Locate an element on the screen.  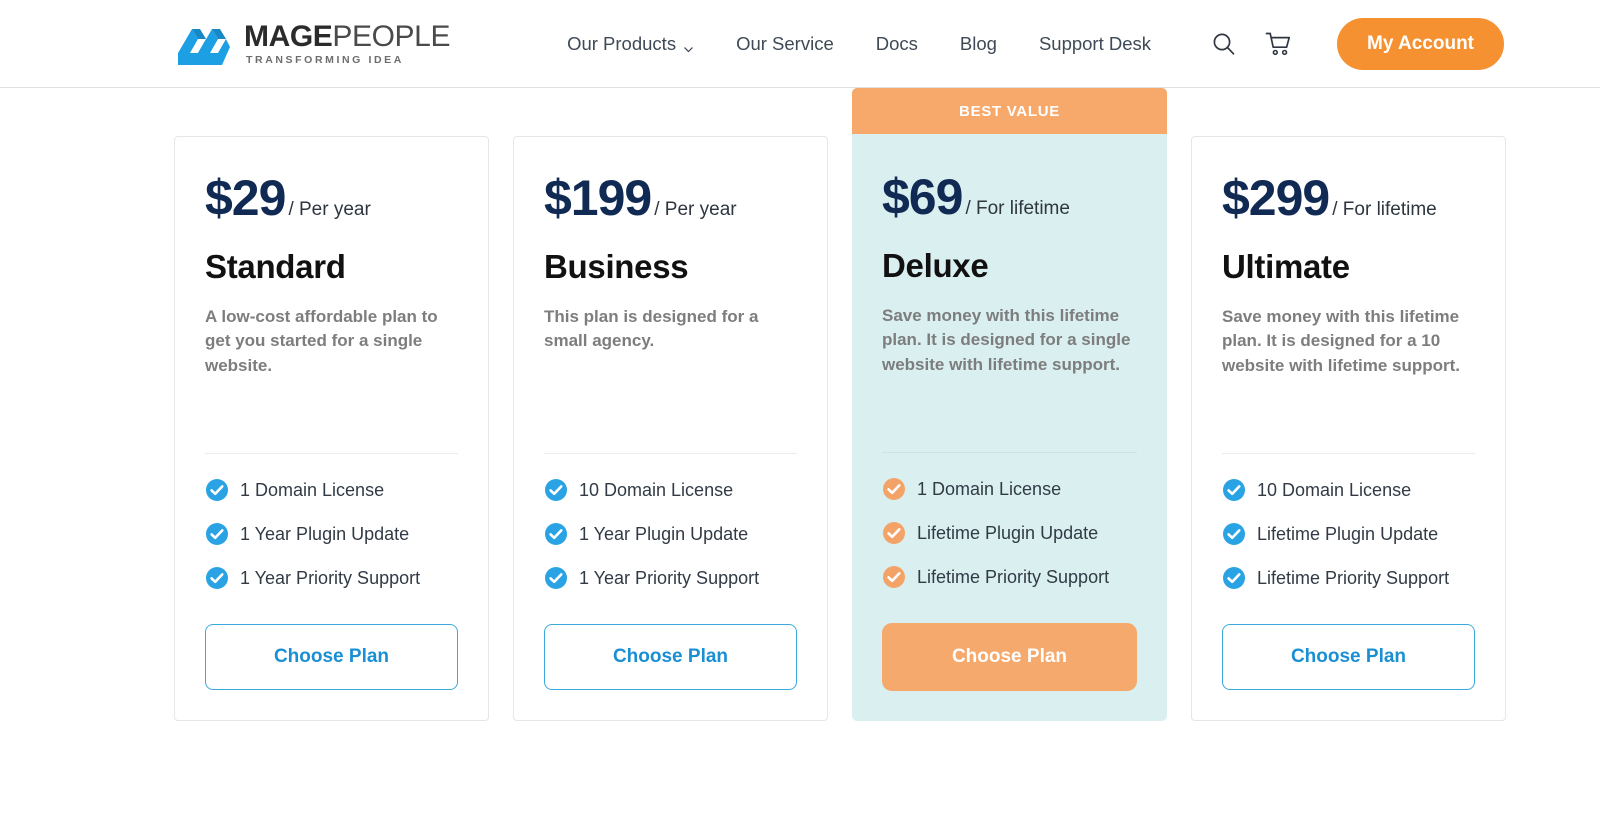
nav-item-blog: Blog is located at coordinates (978, 44).